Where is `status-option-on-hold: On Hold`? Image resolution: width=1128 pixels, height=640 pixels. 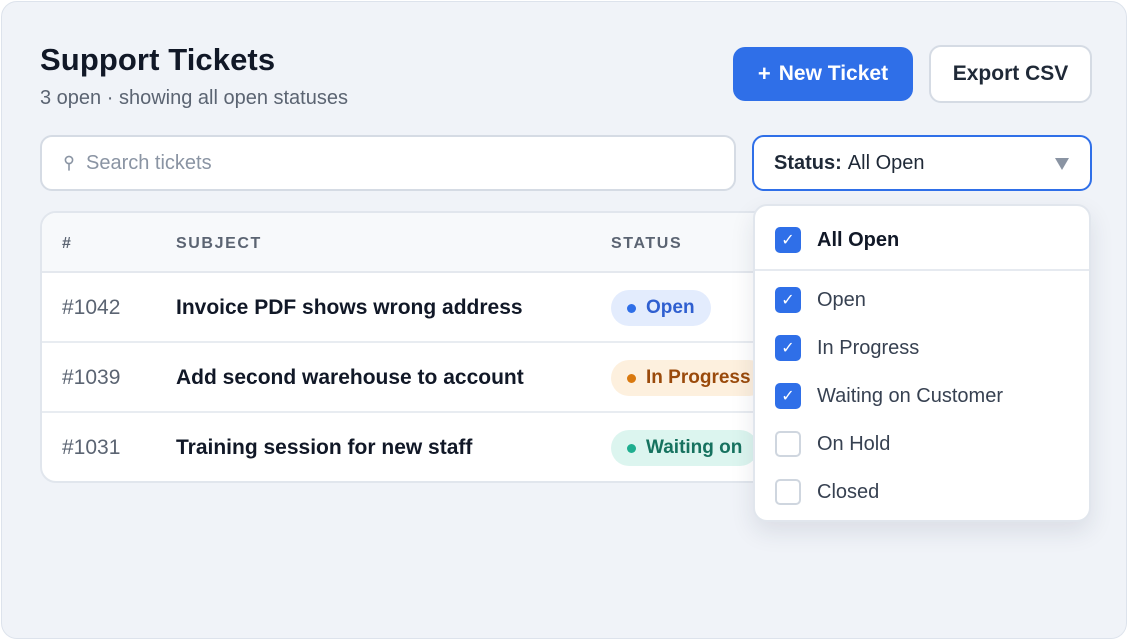
status-option-on-hold: On Hold is located at coordinates (832, 444).